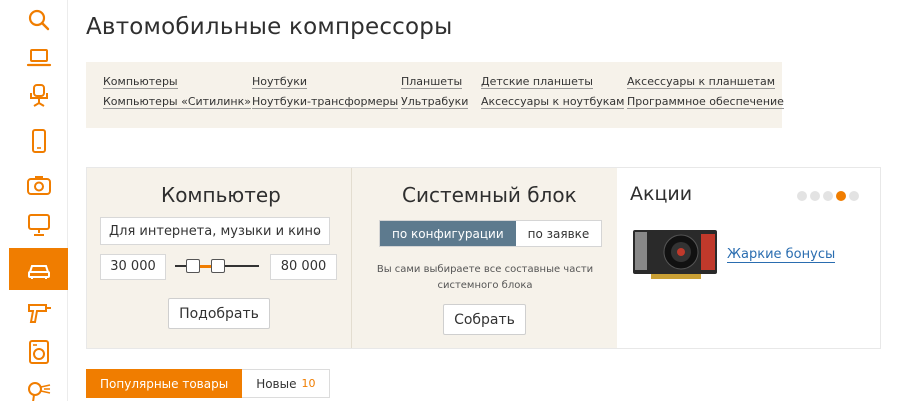 The height and width of the screenshot is (401, 900). I want to click on price-slider-max-handle, so click(218, 266).